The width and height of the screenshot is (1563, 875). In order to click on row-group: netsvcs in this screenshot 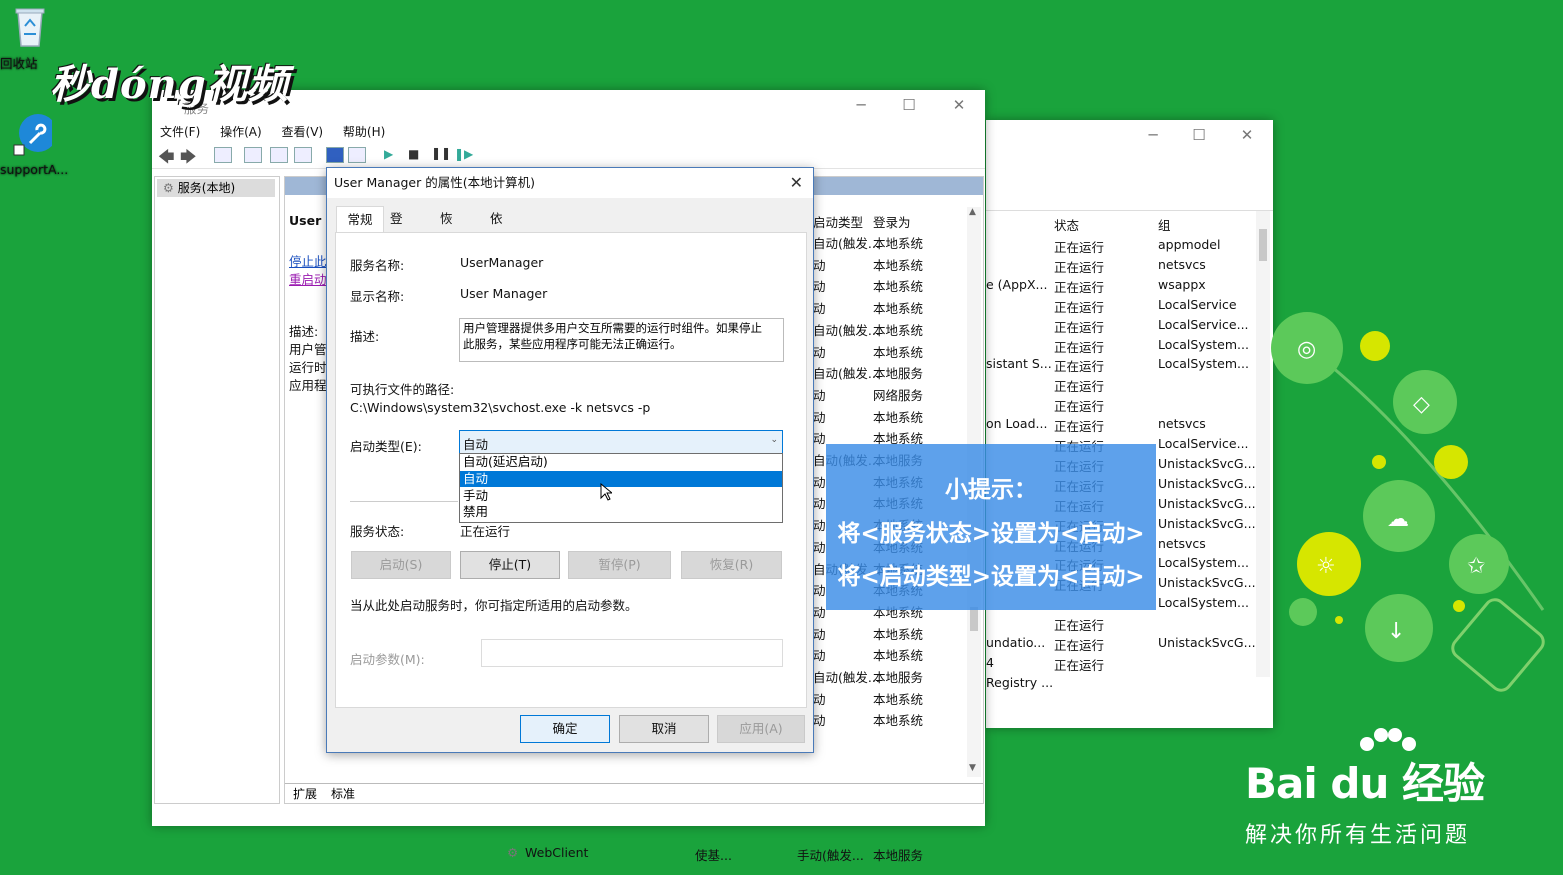, I will do `click(1182, 543)`.